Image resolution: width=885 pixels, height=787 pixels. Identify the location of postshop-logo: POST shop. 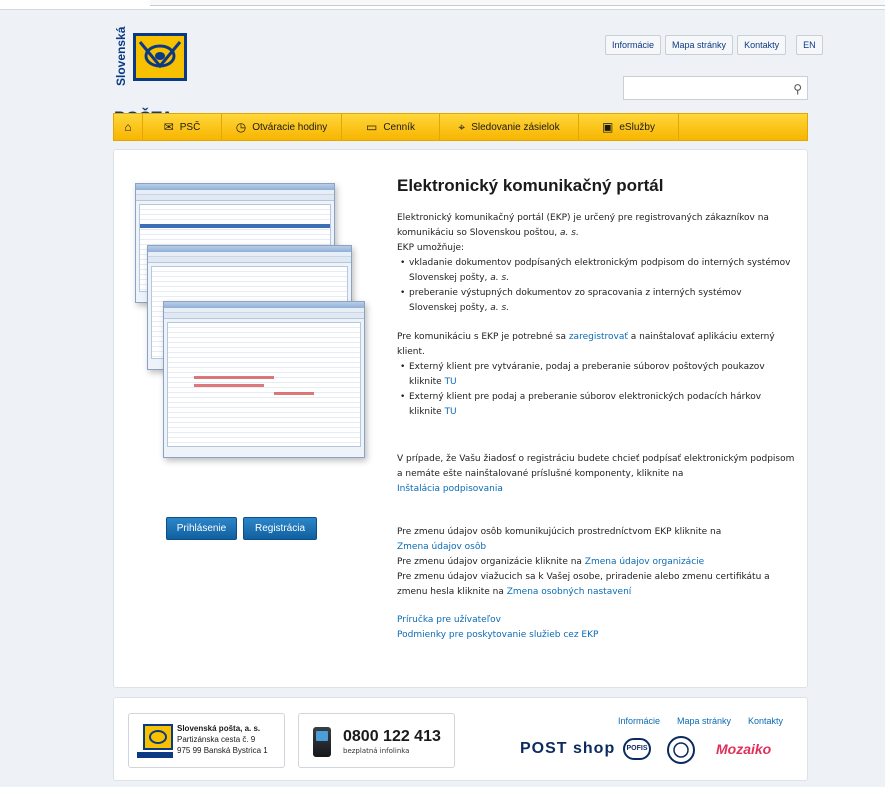
(567, 749).